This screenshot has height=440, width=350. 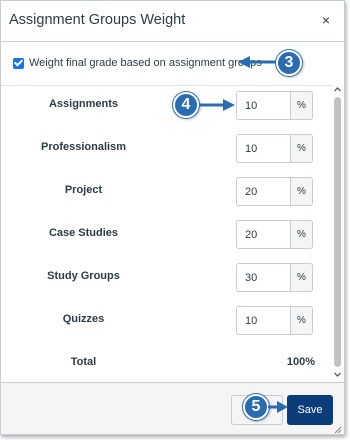 What do you see at coordinates (83, 147) in the screenshot?
I see `group-name: Professionalism` at bounding box center [83, 147].